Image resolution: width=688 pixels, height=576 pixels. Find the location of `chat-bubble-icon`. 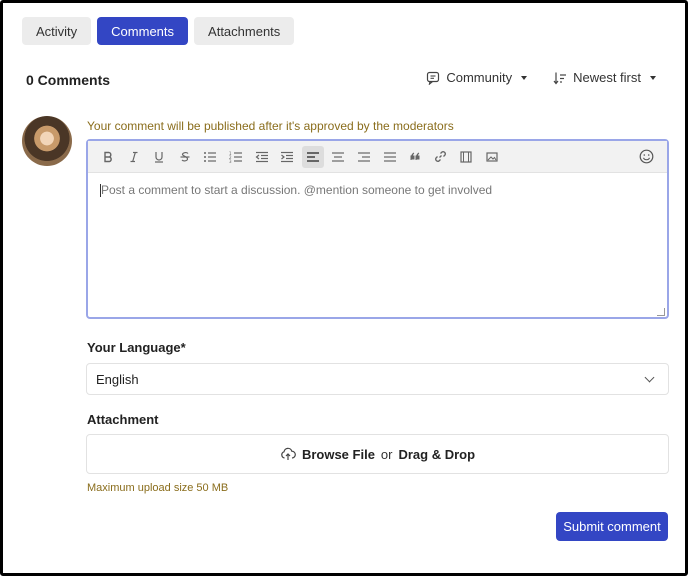

chat-bubble-icon is located at coordinates (433, 78).